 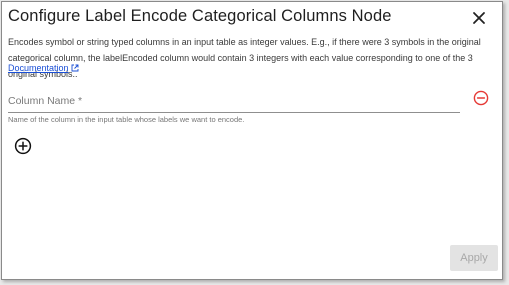 I want to click on close-icon, so click(x=479, y=18).